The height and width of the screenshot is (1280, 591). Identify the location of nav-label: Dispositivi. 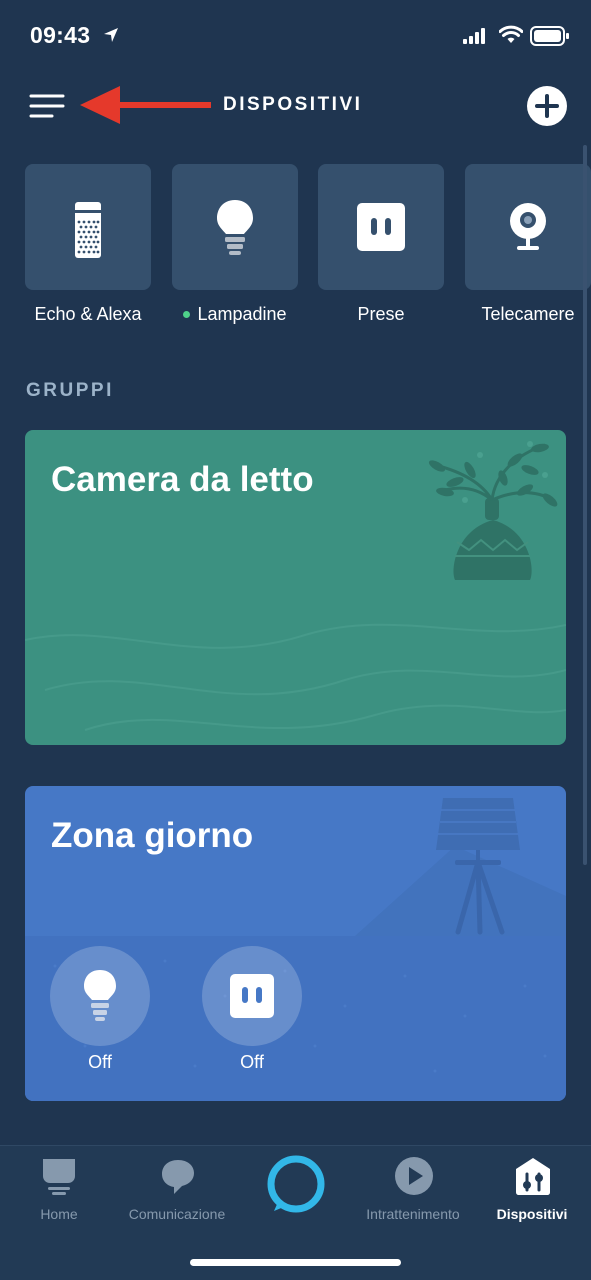
(532, 1214).